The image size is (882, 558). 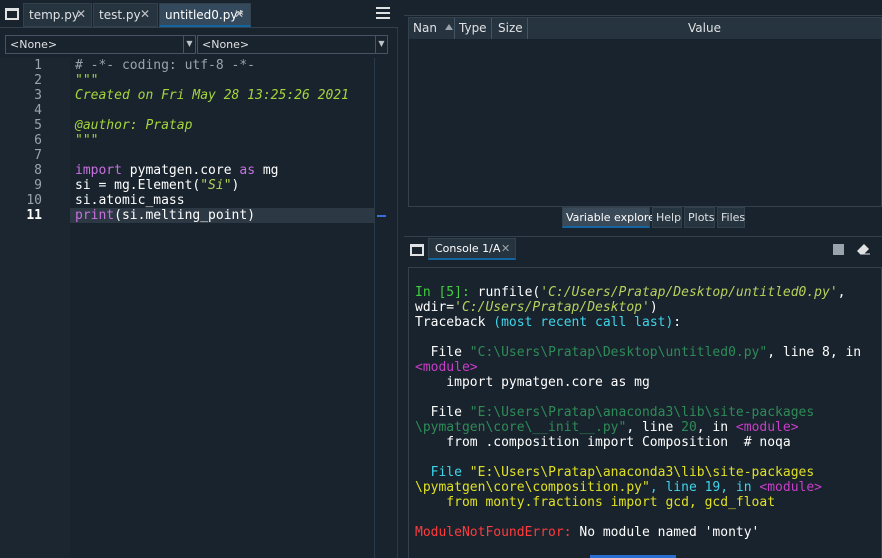 I want to click on eraser-icon, so click(x=863, y=249).